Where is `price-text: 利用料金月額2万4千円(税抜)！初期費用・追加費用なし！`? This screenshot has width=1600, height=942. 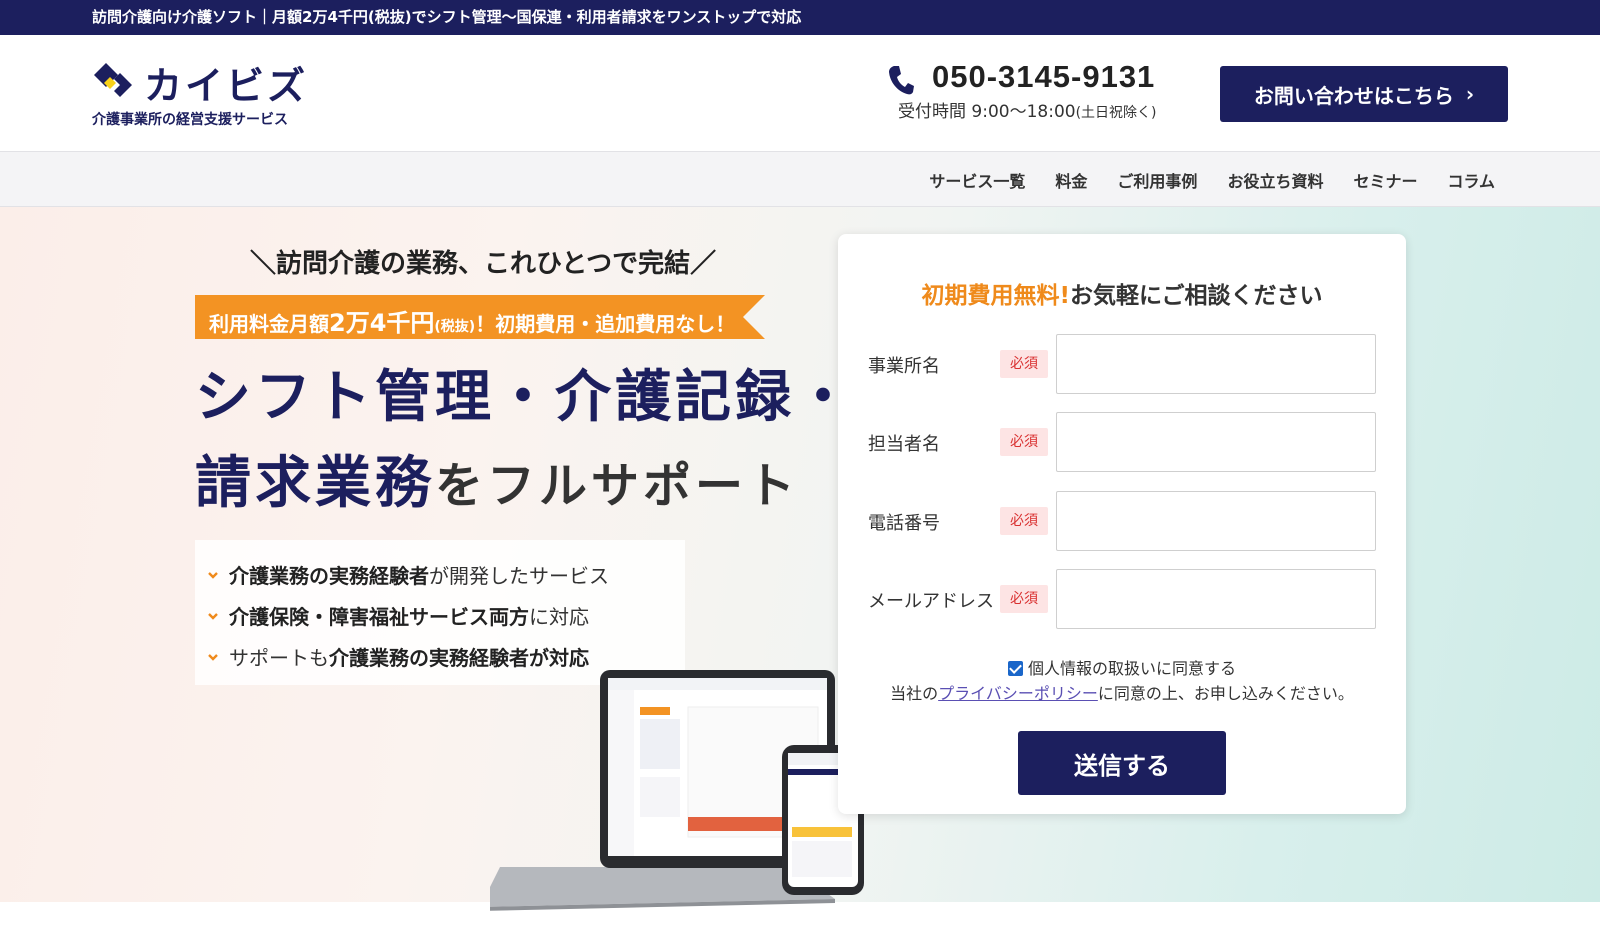 price-text: 利用料金月額2万4千円(税抜)！初期費用・追加費用なし！ is located at coordinates (472, 320).